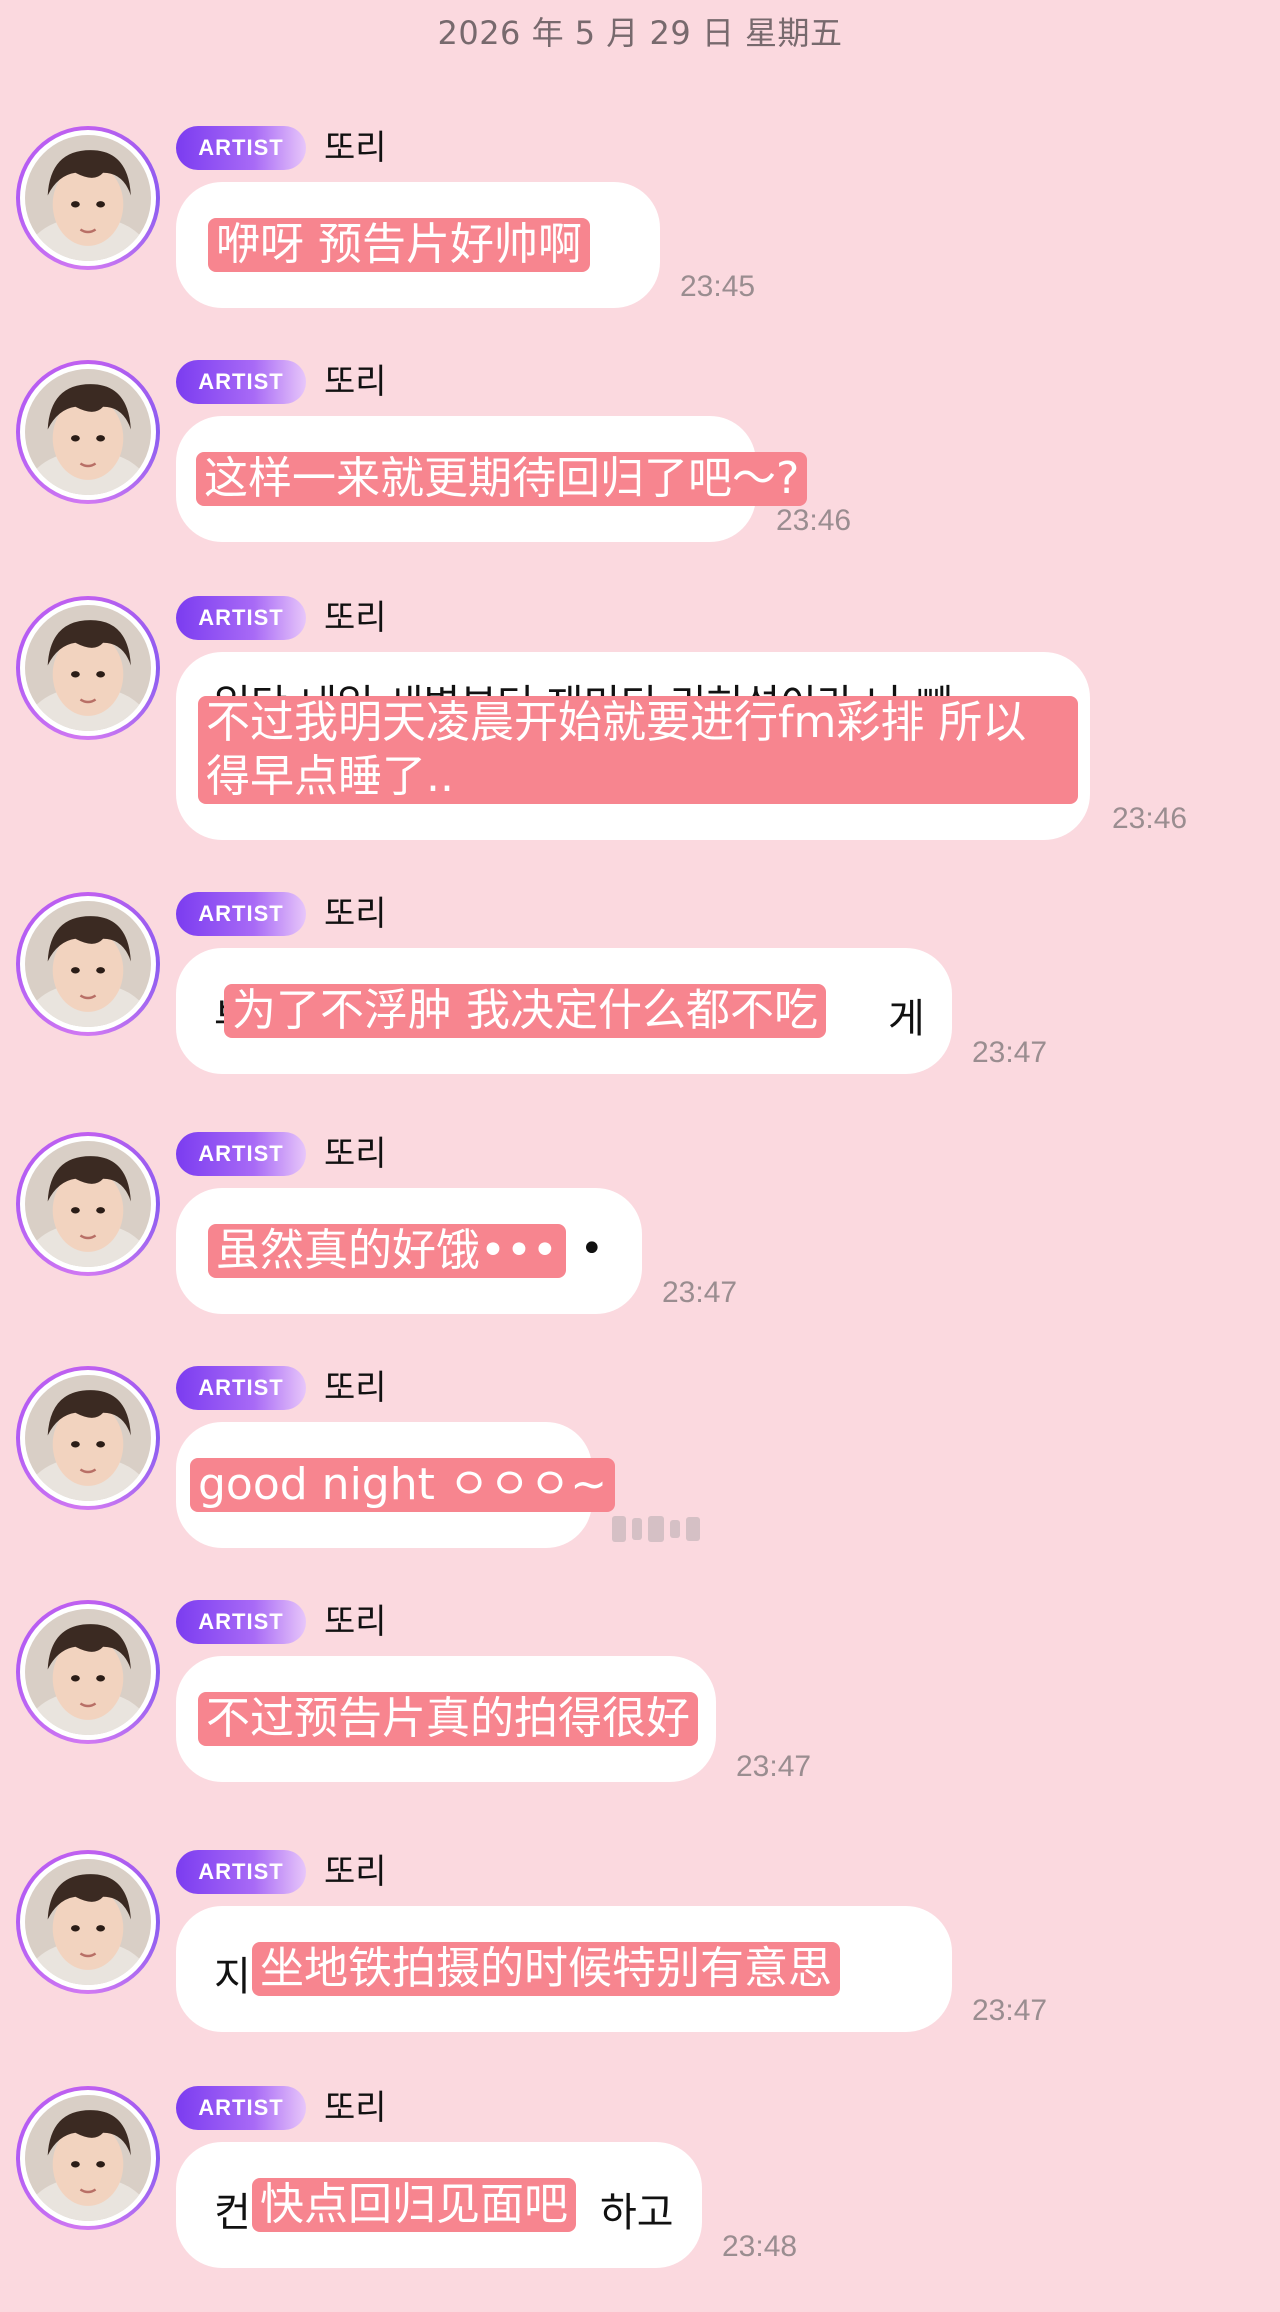  I want to click on message-bubble: 这样一来就更期待回归了吧～?, so click(492, 479).